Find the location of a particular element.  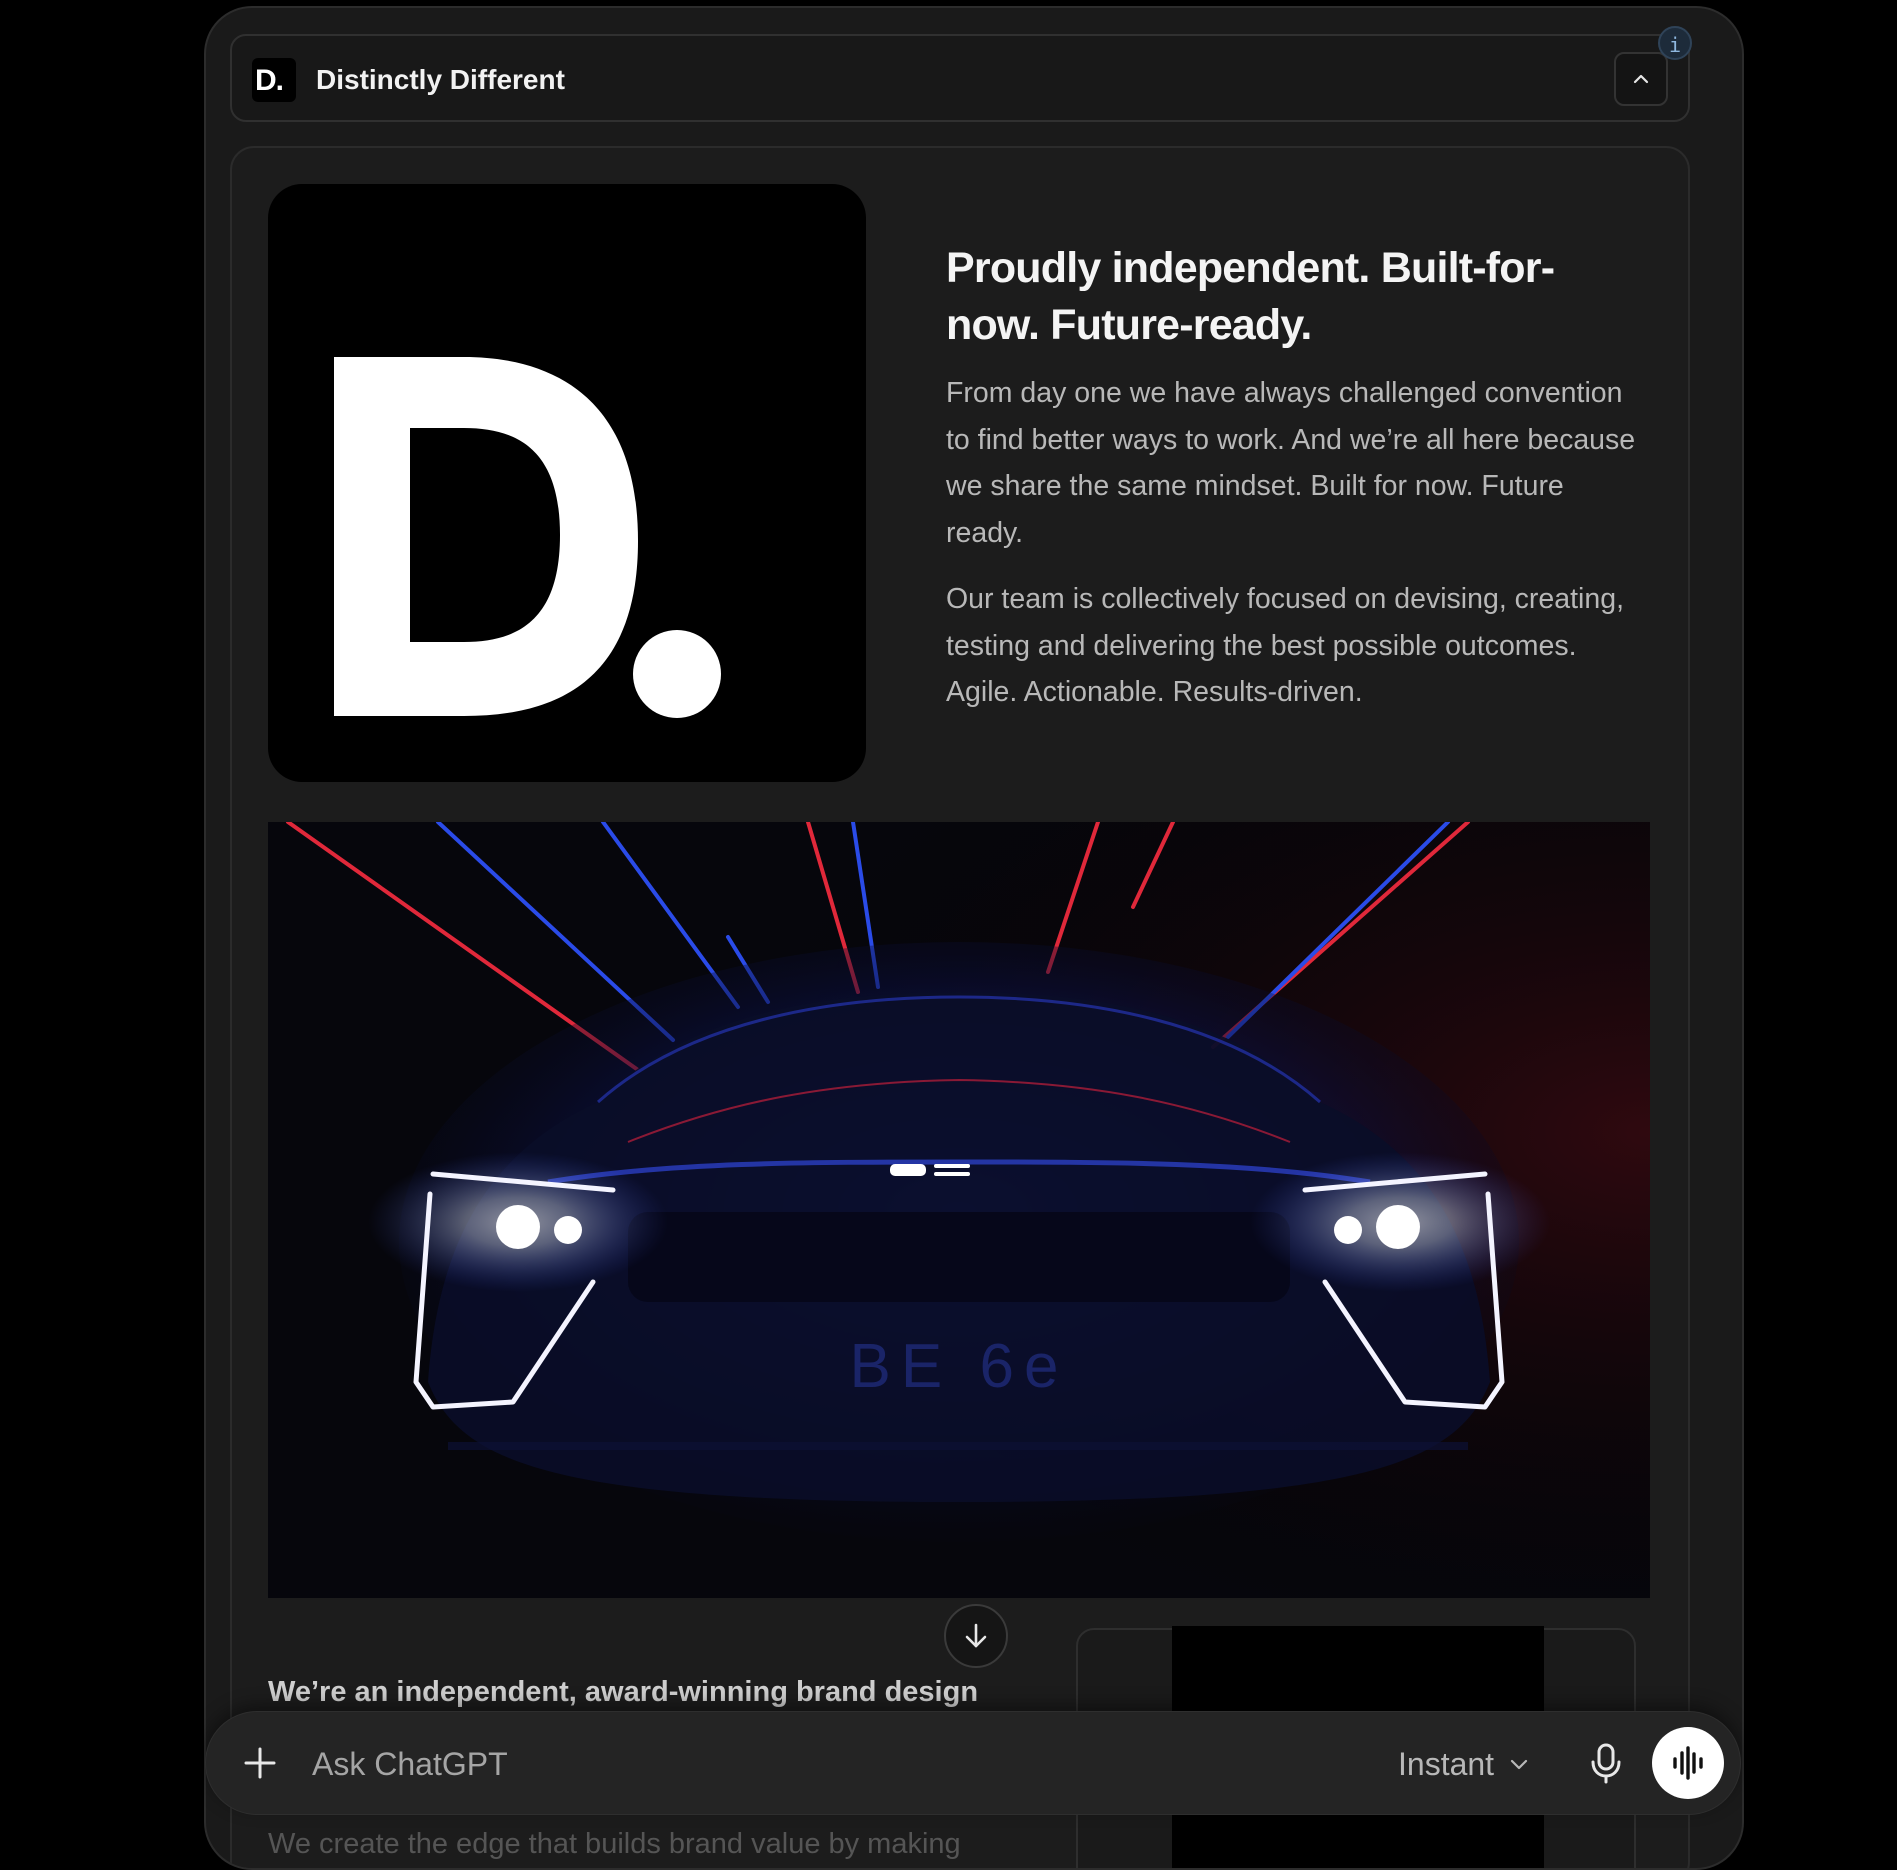

widget-header: D. Distinctly Different is located at coordinates (960, 78).